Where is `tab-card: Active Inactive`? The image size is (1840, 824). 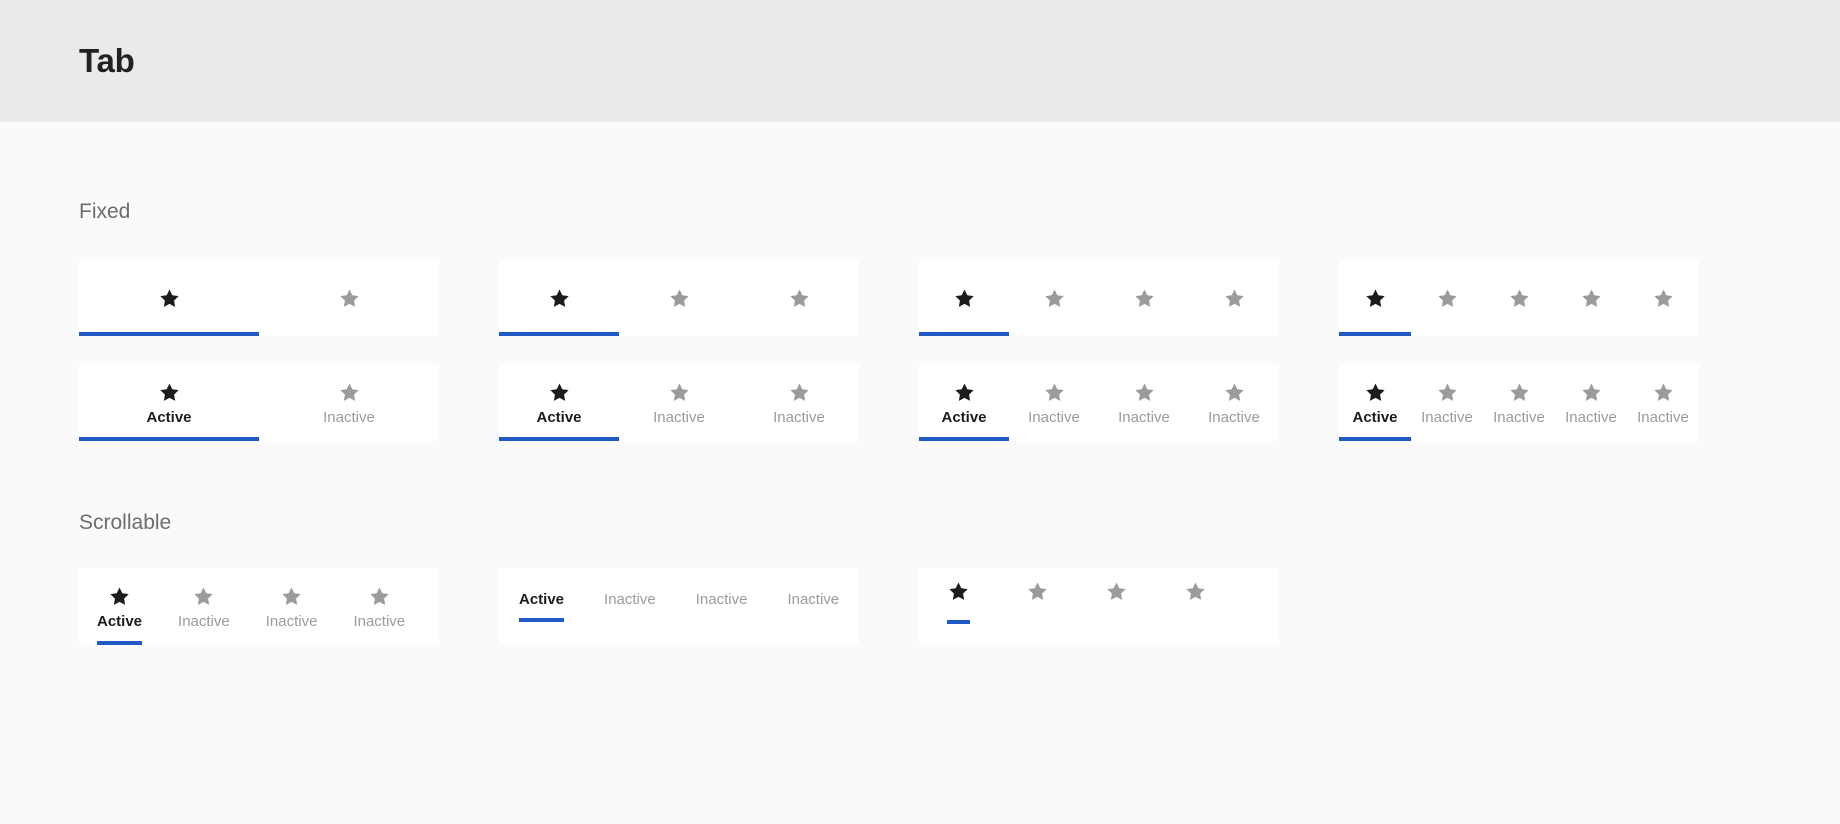 tab-card: Active Inactive is located at coordinates (259, 402).